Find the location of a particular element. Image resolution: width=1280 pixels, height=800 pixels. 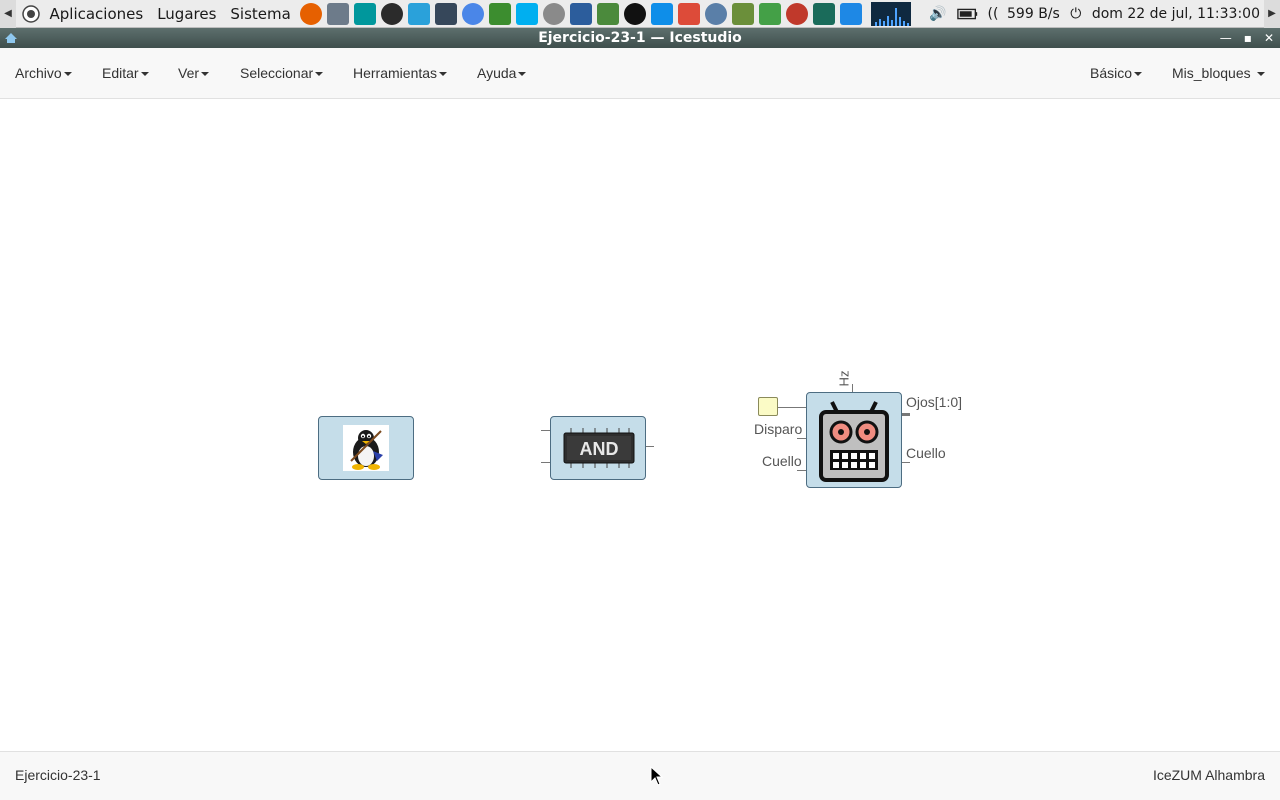

media-player-icon is located at coordinates (635, 13).